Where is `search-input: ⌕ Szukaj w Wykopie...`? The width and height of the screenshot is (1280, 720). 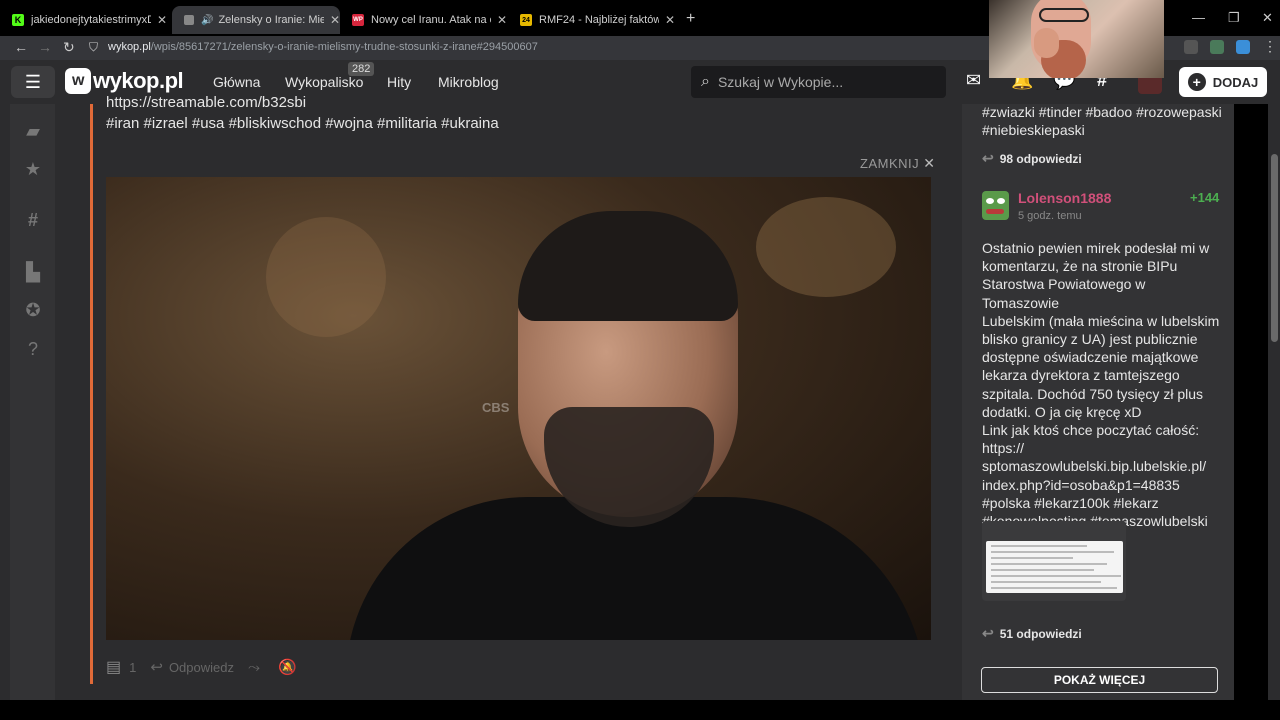 search-input: ⌕ Szukaj w Wykopie... is located at coordinates (818, 82).